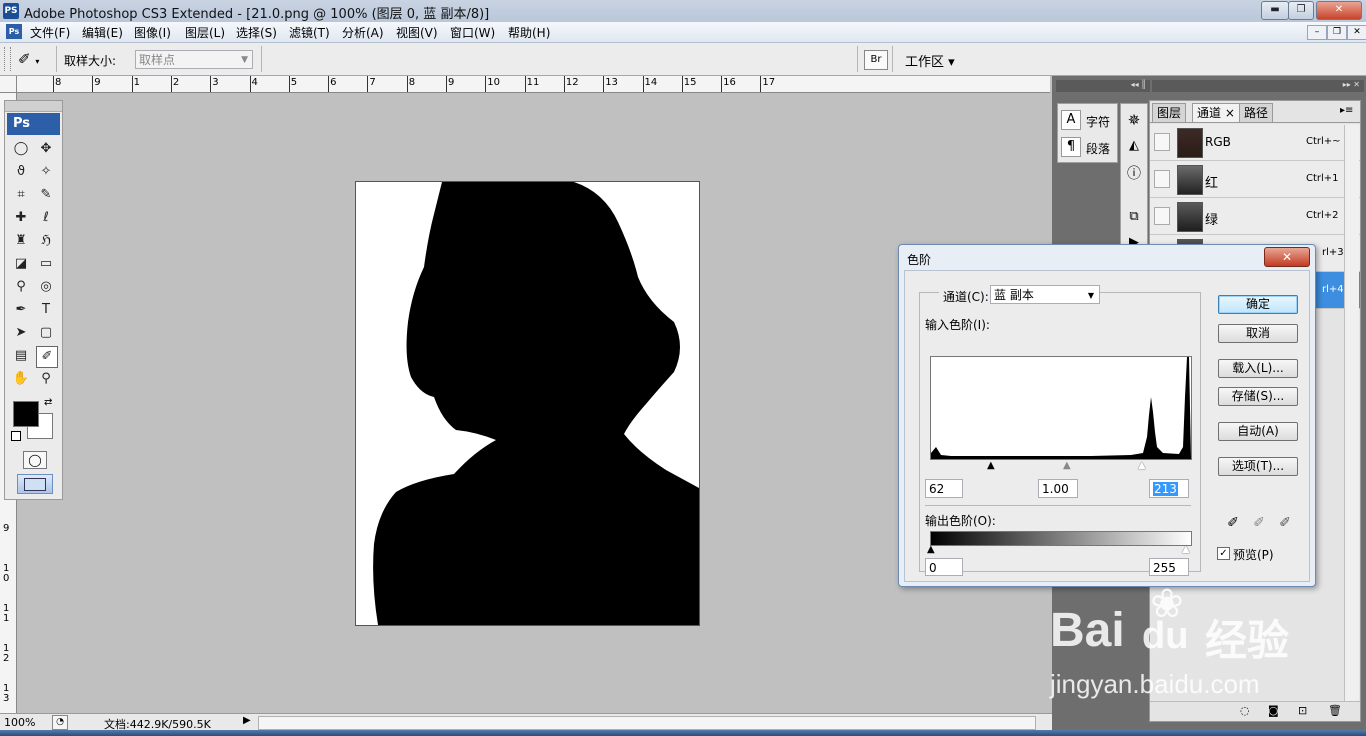 The height and width of the screenshot is (736, 1366). Describe the element at coordinates (1258, 333) in the screenshot. I see `cancel-button: 取消` at that location.